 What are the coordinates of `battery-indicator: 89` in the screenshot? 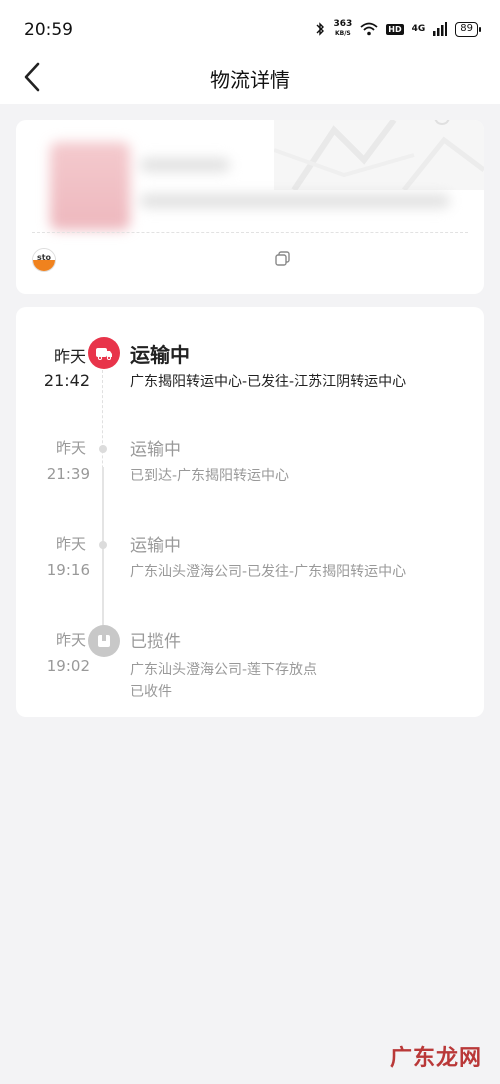 It's located at (468, 29).